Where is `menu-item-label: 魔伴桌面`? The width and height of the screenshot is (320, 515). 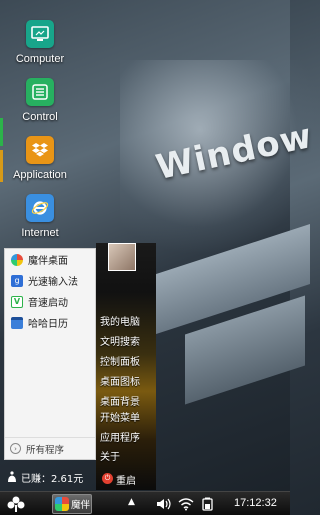
menu-item-label: 魔伴桌面 is located at coordinates (48, 261).